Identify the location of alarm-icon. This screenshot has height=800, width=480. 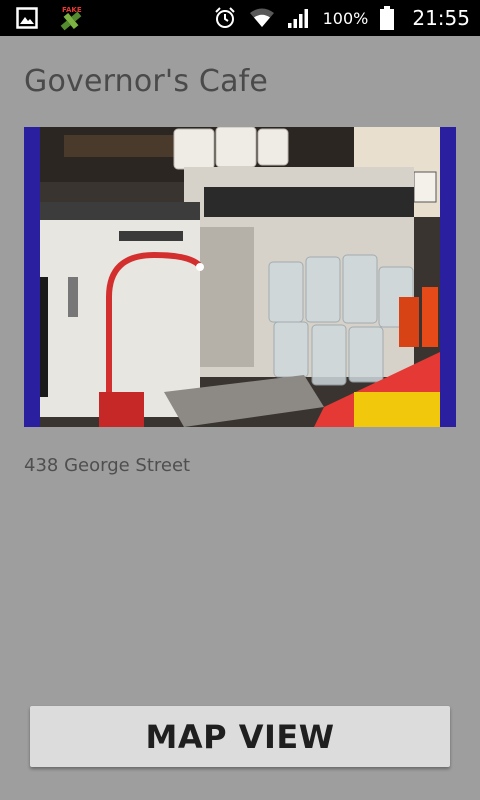
(225, 18).